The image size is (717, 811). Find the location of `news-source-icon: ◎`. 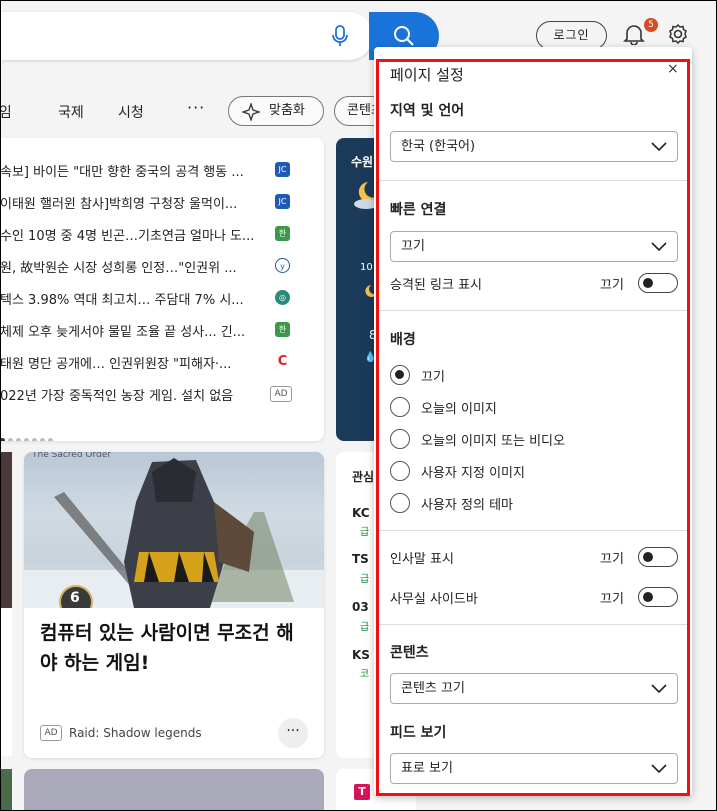

news-source-icon: ◎ is located at coordinates (282, 297).